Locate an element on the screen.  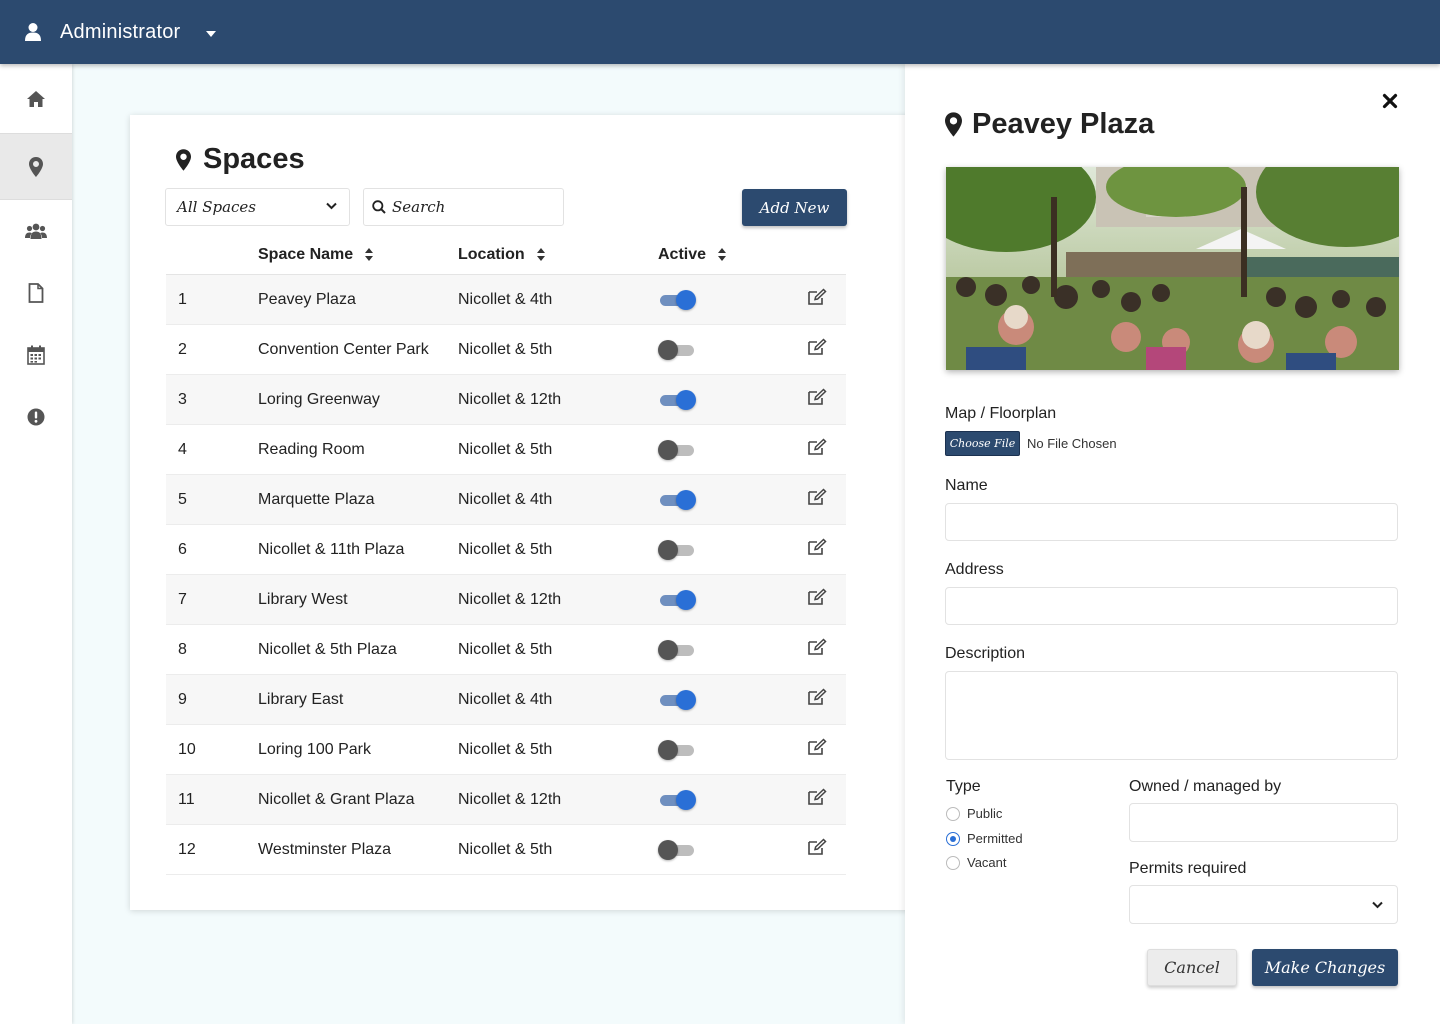
sidebar-item-alerts is located at coordinates (36, 417).